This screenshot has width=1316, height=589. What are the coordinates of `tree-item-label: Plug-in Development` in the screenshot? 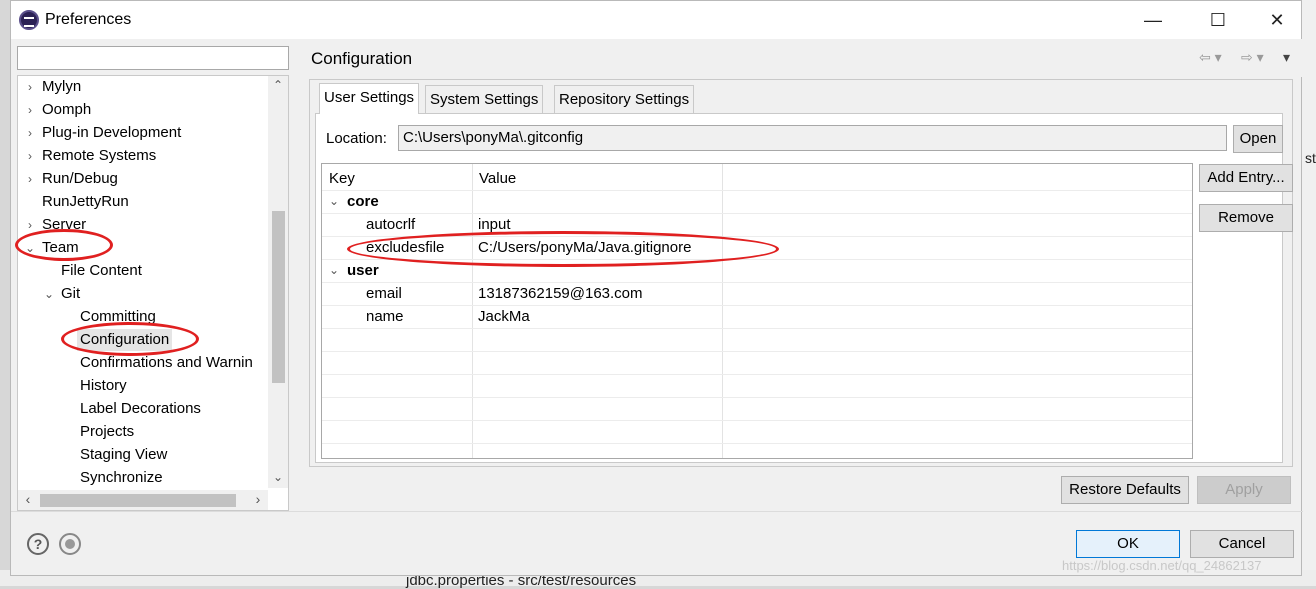 It's located at (112, 132).